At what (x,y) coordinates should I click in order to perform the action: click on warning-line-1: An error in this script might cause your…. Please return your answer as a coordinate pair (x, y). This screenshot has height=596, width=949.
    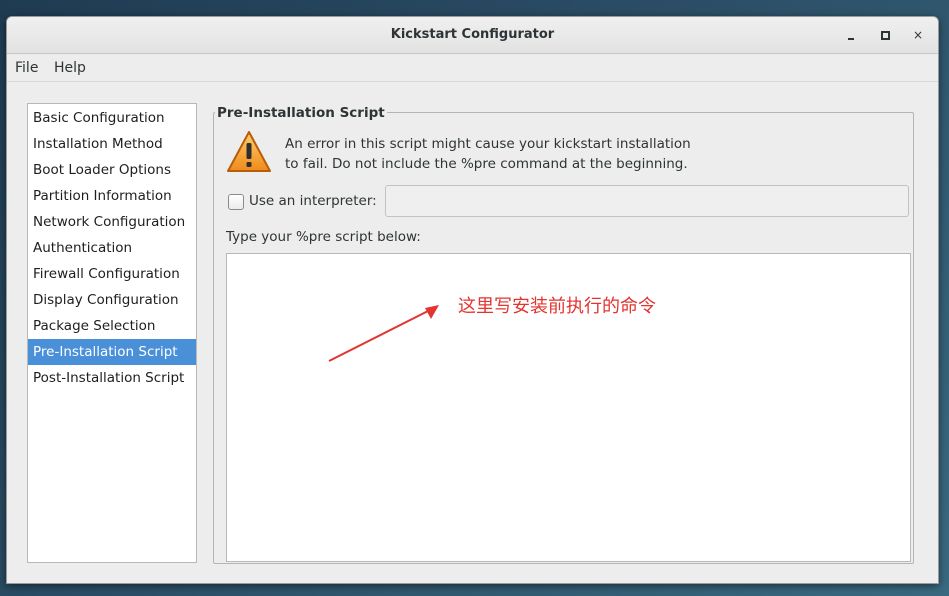
    Looking at the image, I should click on (488, 144).